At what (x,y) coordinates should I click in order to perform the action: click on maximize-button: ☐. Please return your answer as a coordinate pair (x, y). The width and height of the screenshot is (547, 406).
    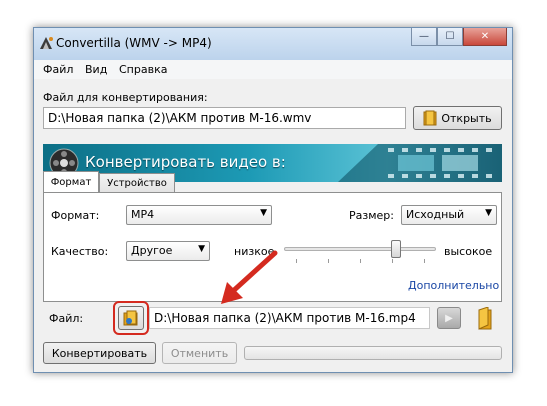
    Looking at the image, I should click on (450, 37).